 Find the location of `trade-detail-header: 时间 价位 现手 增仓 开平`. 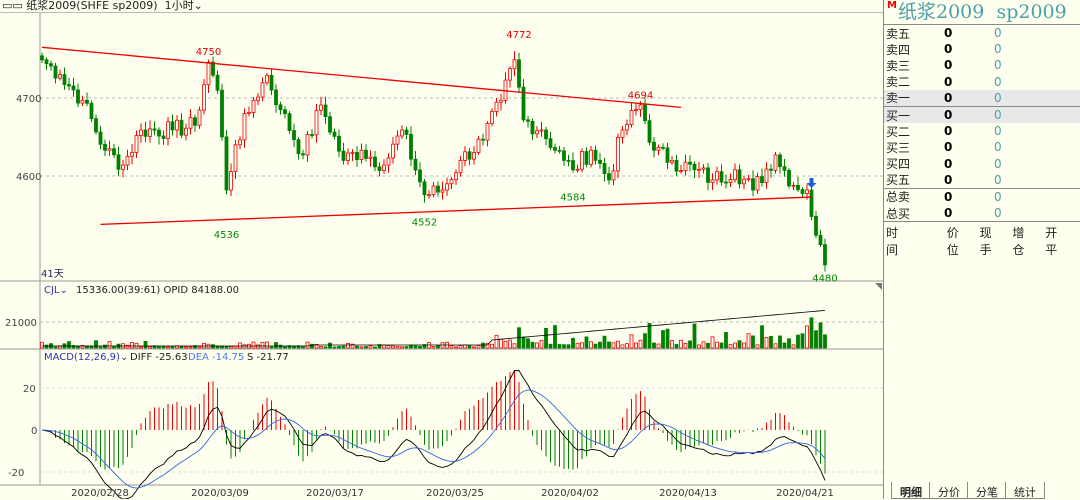

trade-detail-header: 时间 价位 现手 增仓 开平 is located at coordinates (982, 240).